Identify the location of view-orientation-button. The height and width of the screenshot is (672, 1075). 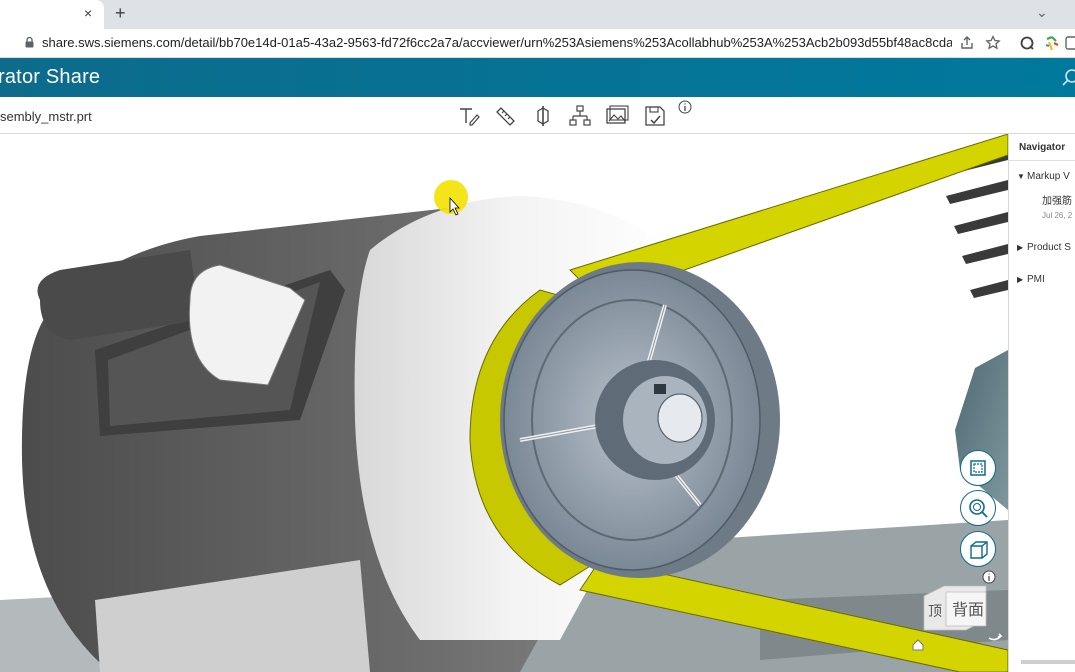
(978, 549).